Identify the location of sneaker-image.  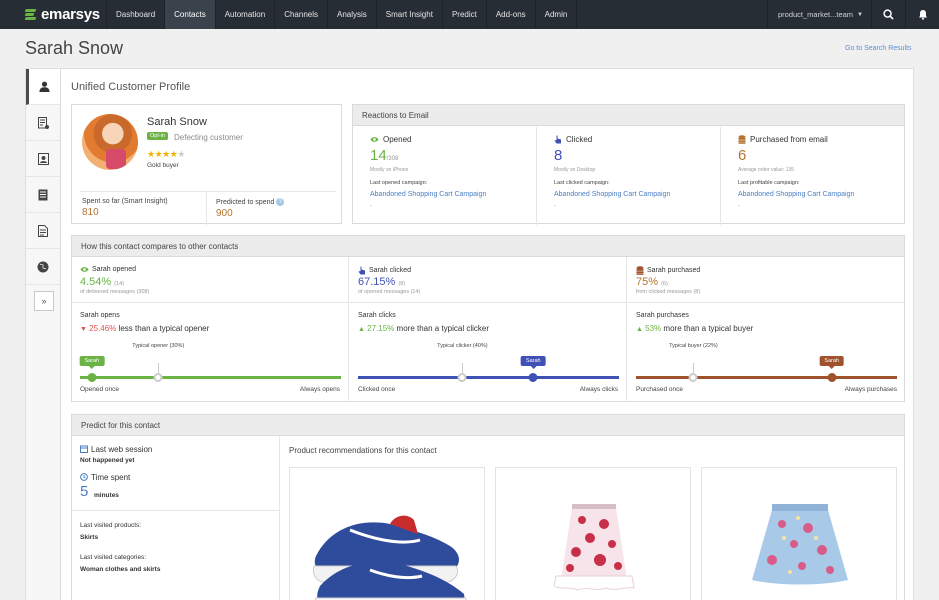
(390, 557).